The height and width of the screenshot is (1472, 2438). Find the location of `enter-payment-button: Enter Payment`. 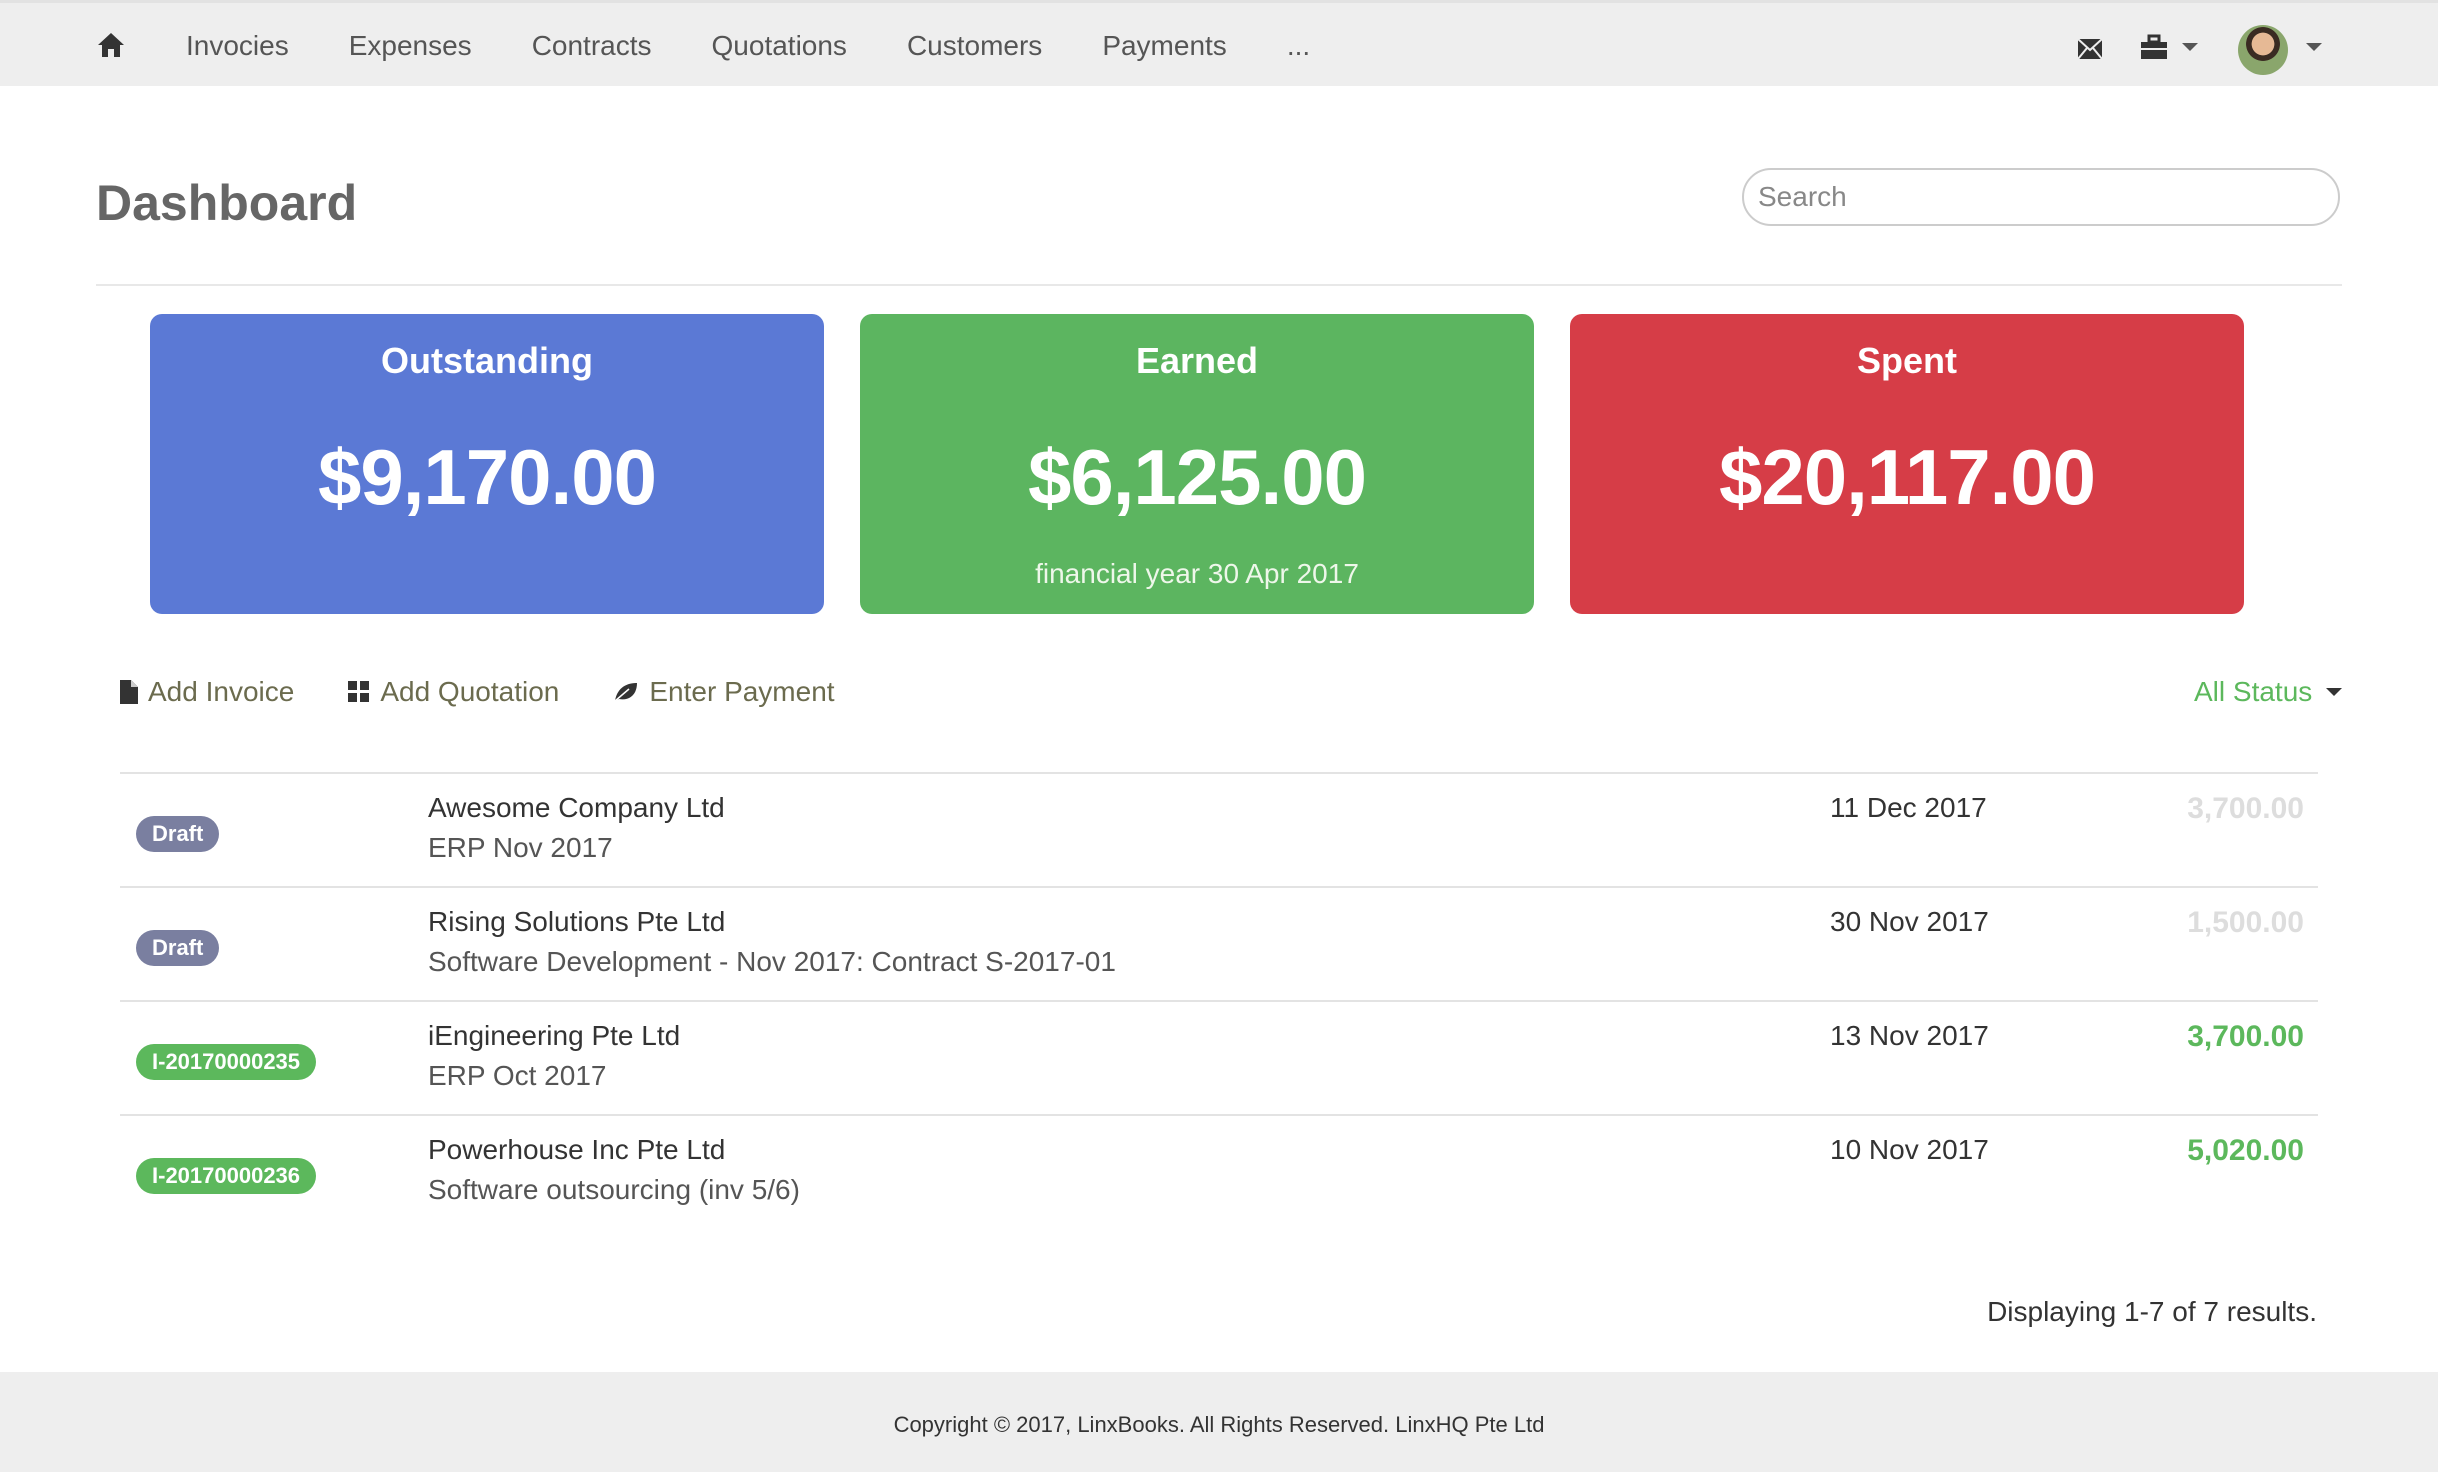

enter-payment-button: Enter Payment is located at coordinates (724, 692).